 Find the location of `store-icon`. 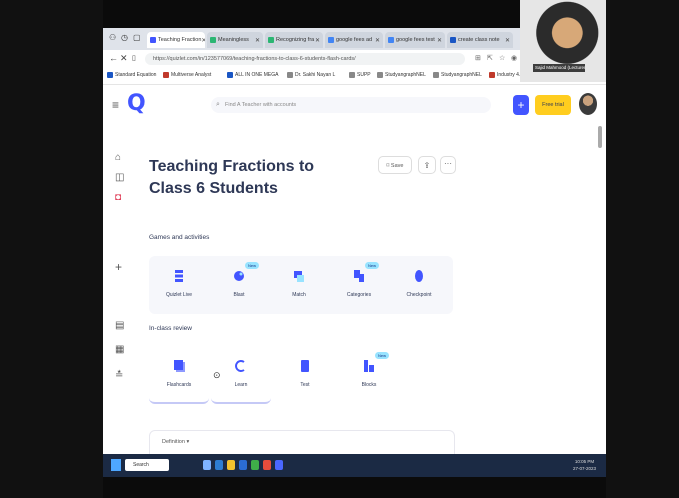

store-icon is located at coordinates (243, 465).